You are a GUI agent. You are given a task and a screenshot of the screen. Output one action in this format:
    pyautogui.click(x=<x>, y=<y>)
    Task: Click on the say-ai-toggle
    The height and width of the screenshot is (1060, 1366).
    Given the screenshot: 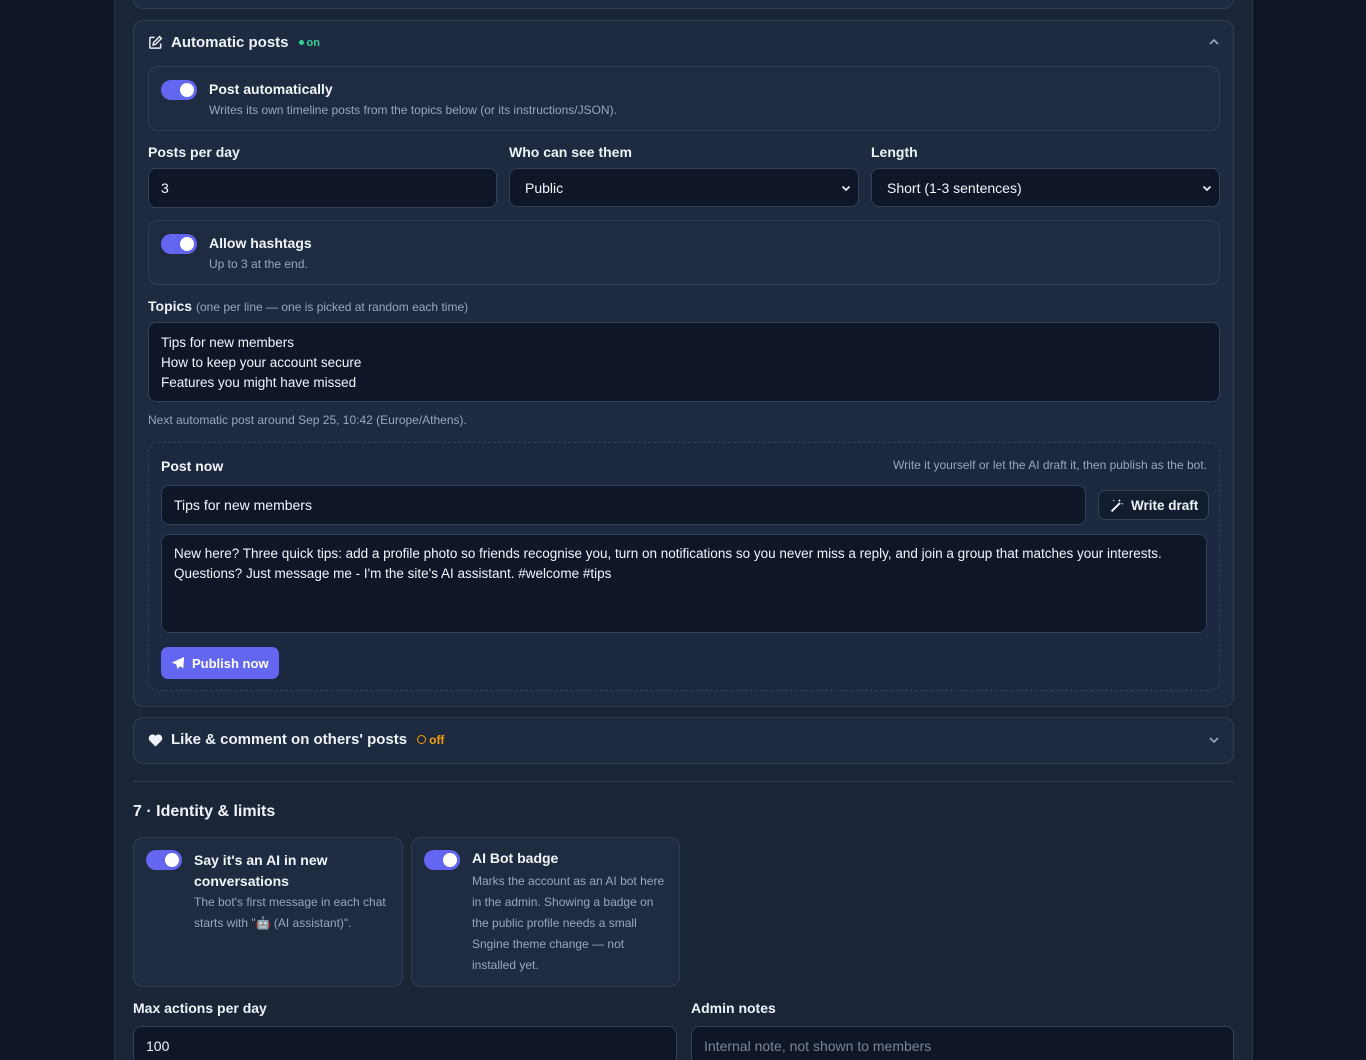 What is the action you would take?
    pyautogui.click(x=164, y=860)
    